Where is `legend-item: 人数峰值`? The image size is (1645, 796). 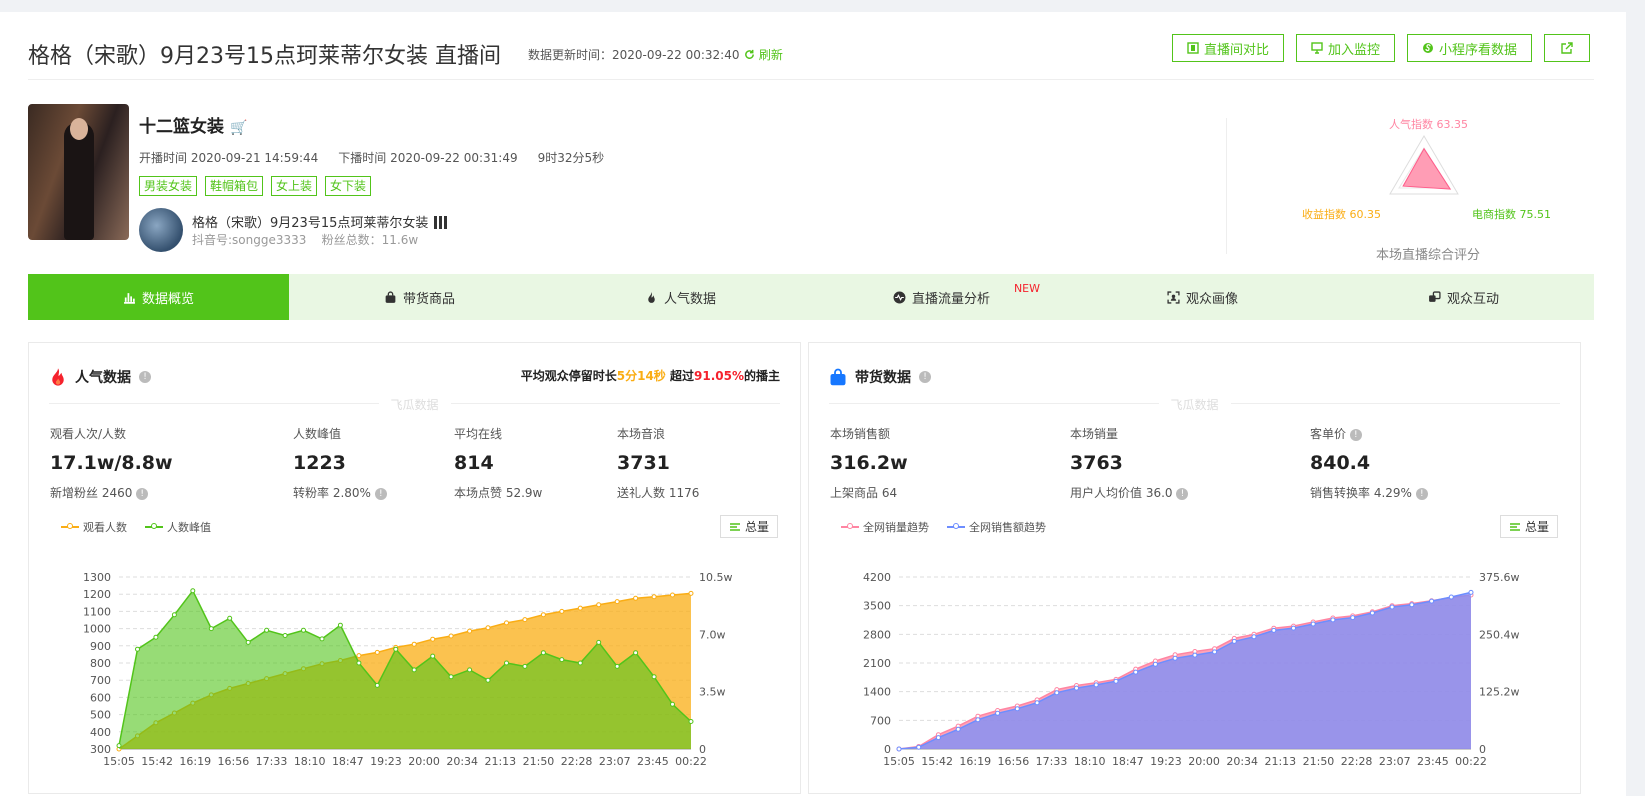 legend-item: 人数峰值 is located at coordinates (178, 527).